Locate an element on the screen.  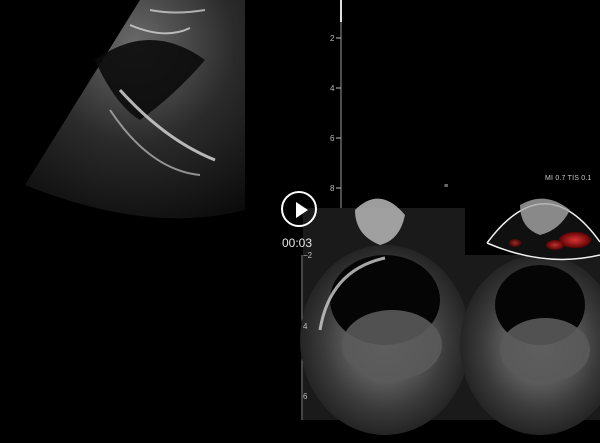
doppler-readout: MI 0.7 TIS 0.1 is located at coordinates (568, 178).